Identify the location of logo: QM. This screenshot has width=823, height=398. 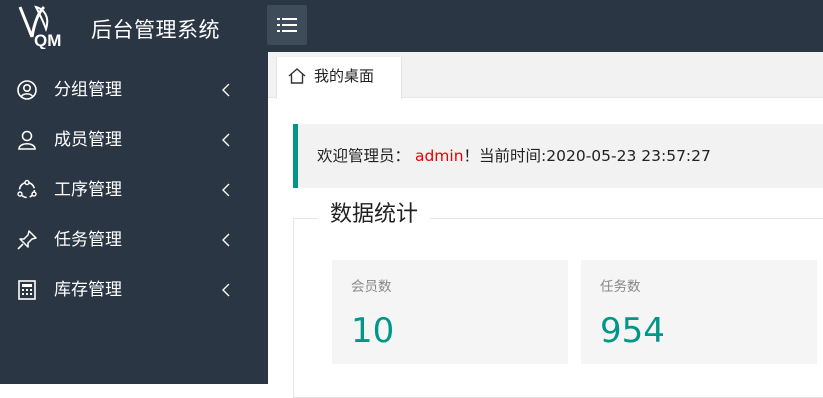
(42, 26).